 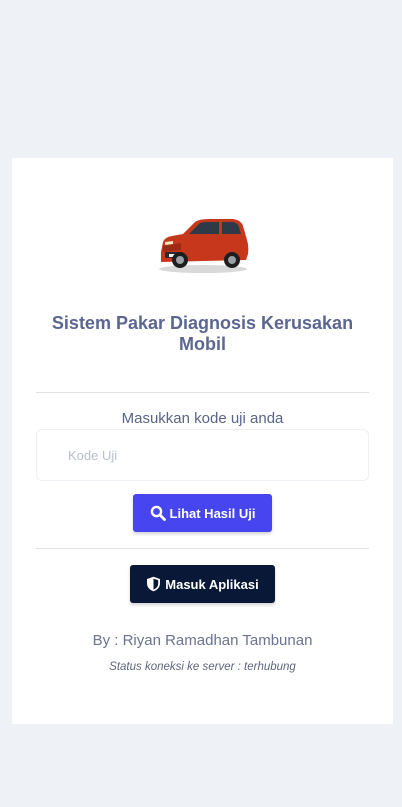 I want to click on shield-icon, so click(x=154, y=584).